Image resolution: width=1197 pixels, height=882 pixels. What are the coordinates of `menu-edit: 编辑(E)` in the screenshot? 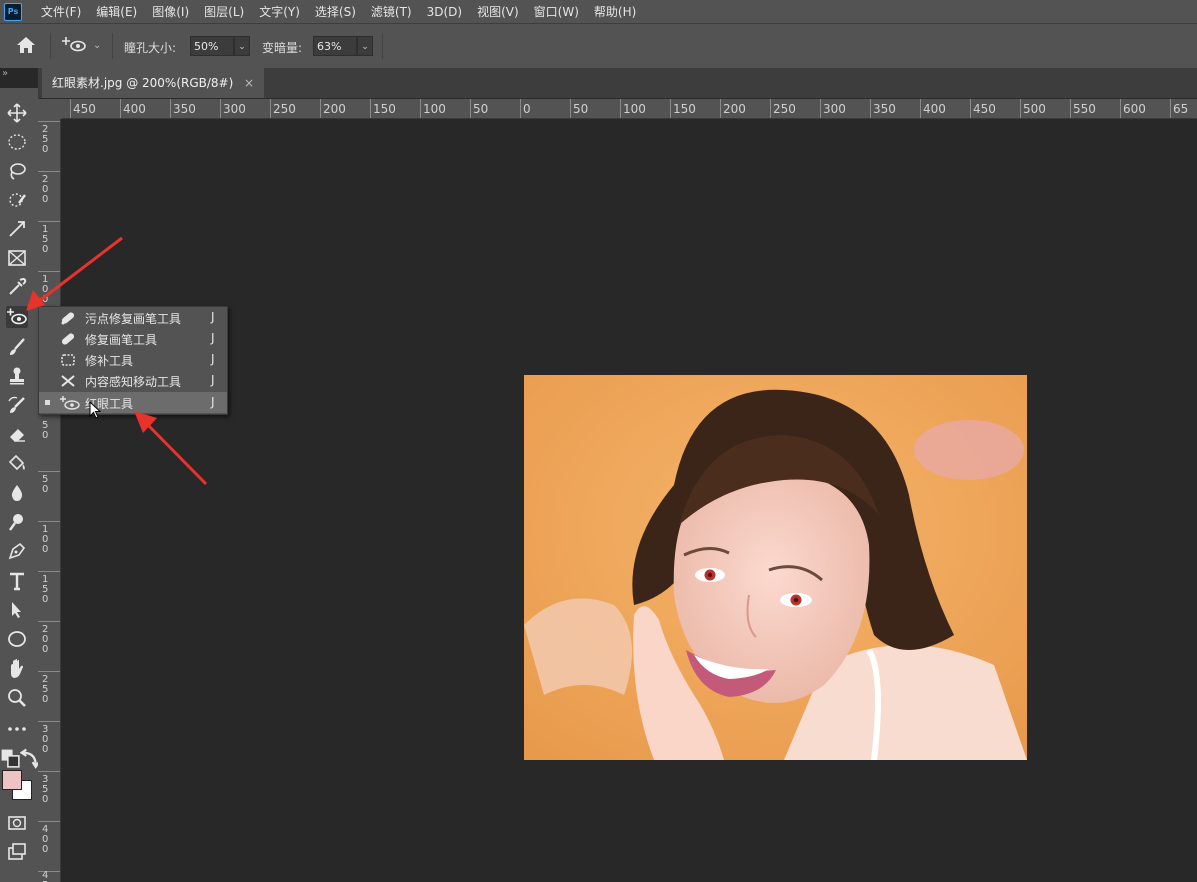 It's located at (116, 11).